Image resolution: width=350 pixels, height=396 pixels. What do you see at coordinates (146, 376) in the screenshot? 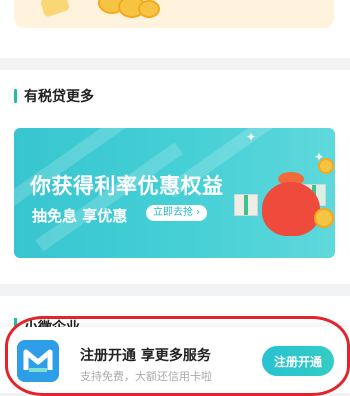
I see `register-subtitle: 支持免费，大额还信用卡啦` at bounding box center [146, 376].